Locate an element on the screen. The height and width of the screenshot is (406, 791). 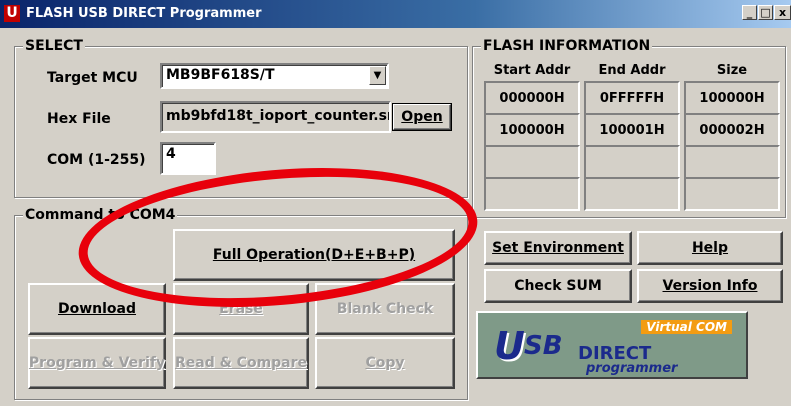
column-header: End Addr is located at coordinates (632, 70).